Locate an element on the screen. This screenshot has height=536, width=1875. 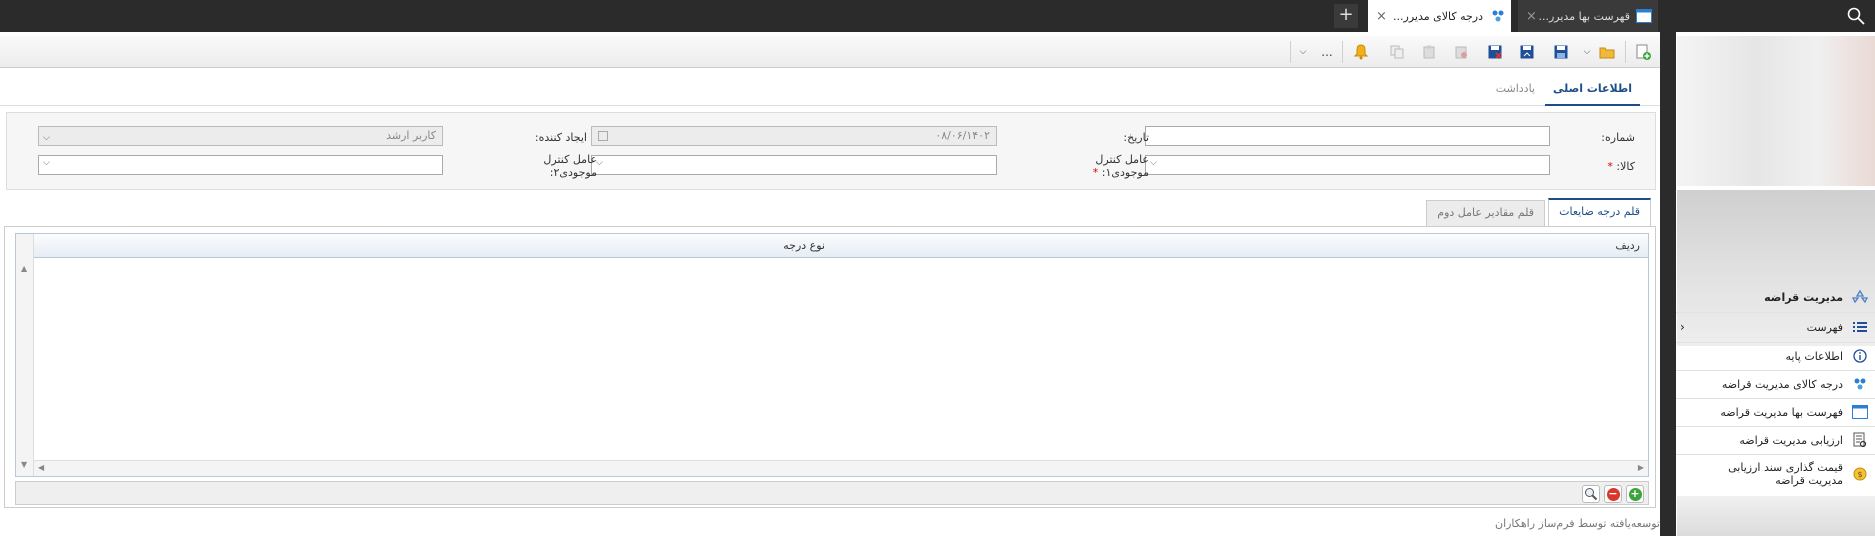
minus-icon: − is located at coordinates (1613, 493).